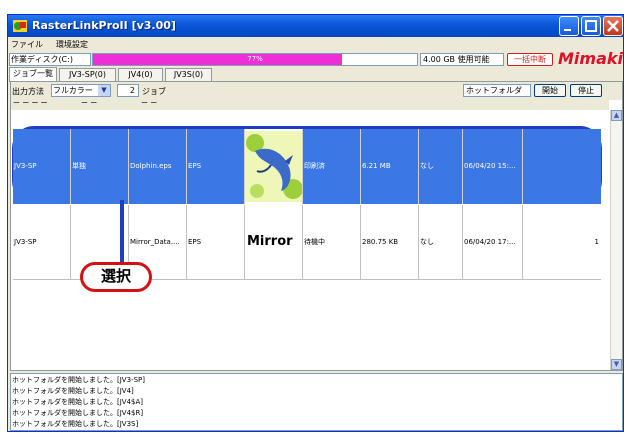  Describe the element at coordinates (562, 166) in the screenshot. I see `cell-copies` at that location.